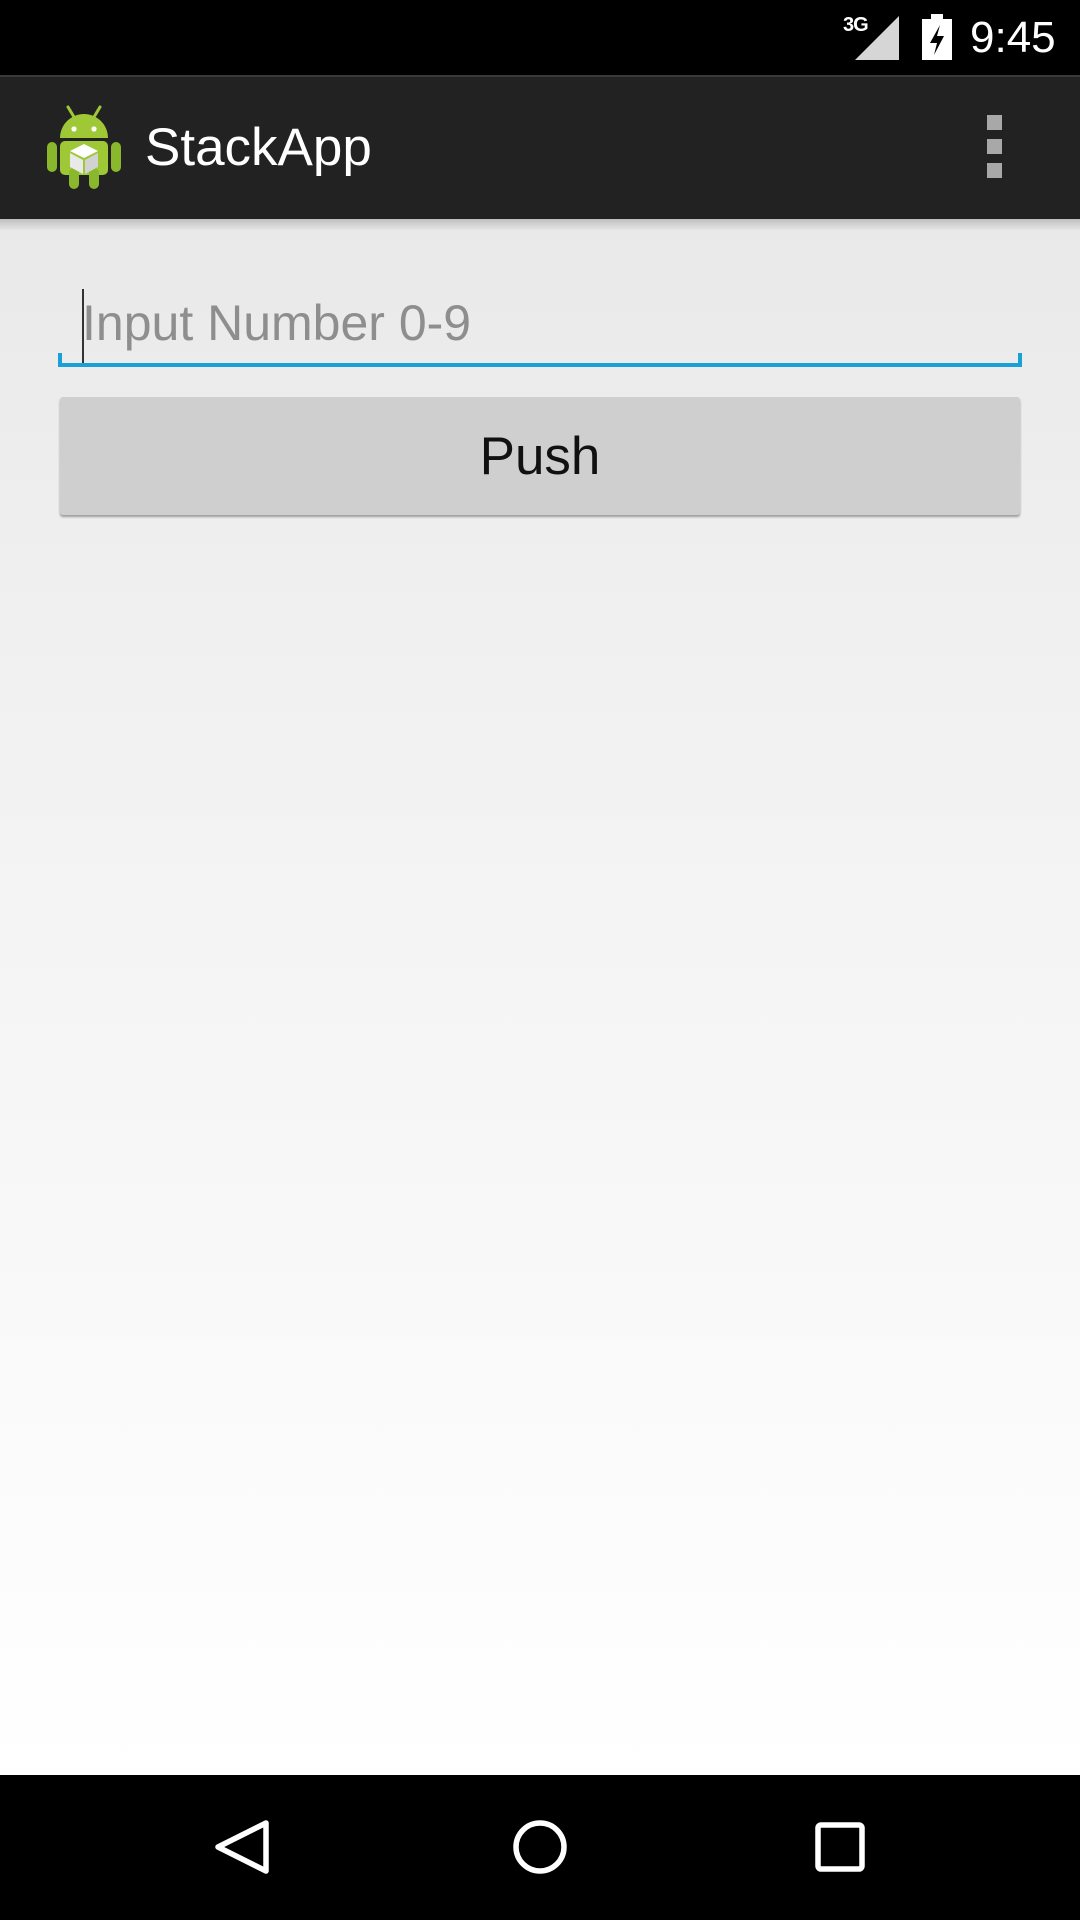 The image size is (1080, 1920). I want to click on app-title: StackApp, so click(258, 147).